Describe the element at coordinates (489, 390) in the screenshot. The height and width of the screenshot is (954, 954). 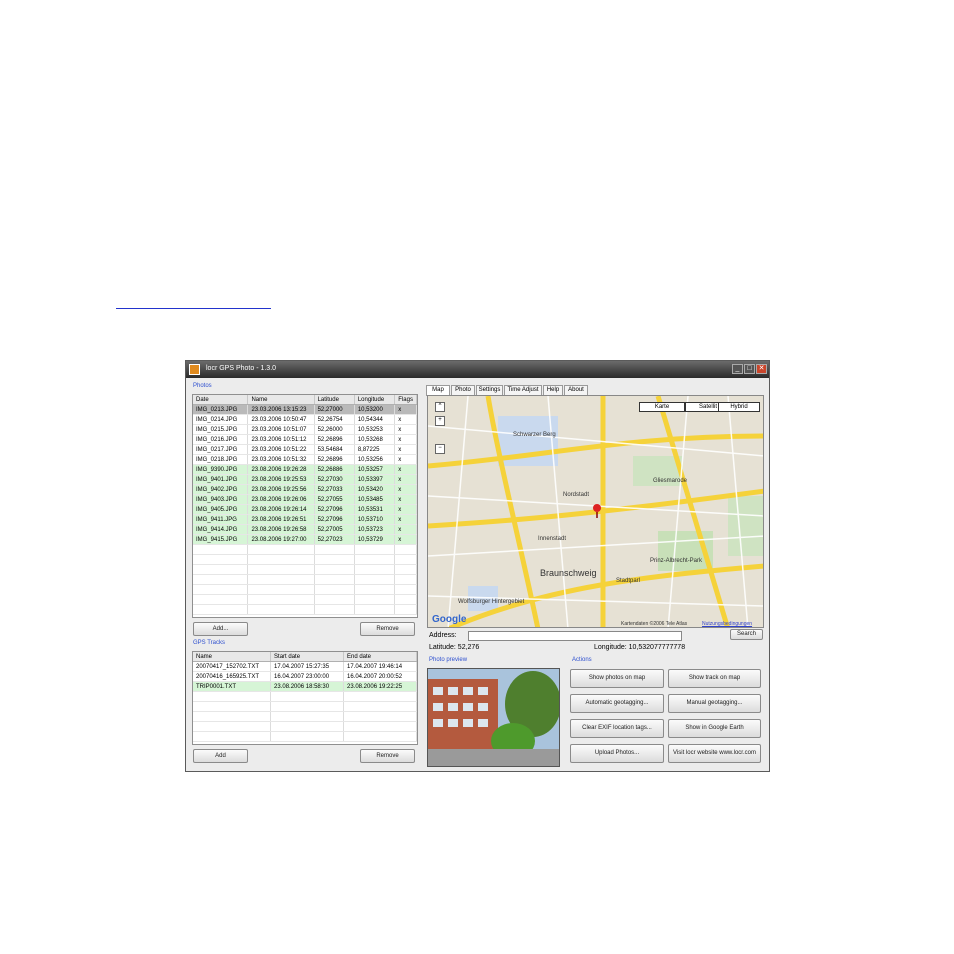
I see `tab-settings: Settings` at that location.